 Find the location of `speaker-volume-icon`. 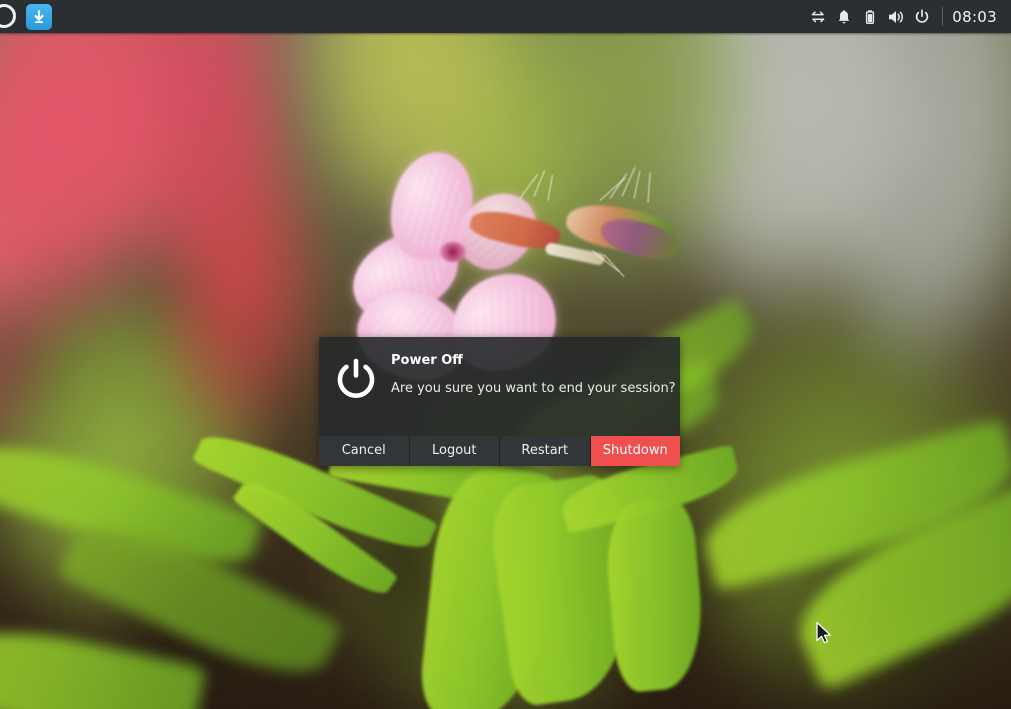

speaker-volume-icon is located at coordinates (896, 16).